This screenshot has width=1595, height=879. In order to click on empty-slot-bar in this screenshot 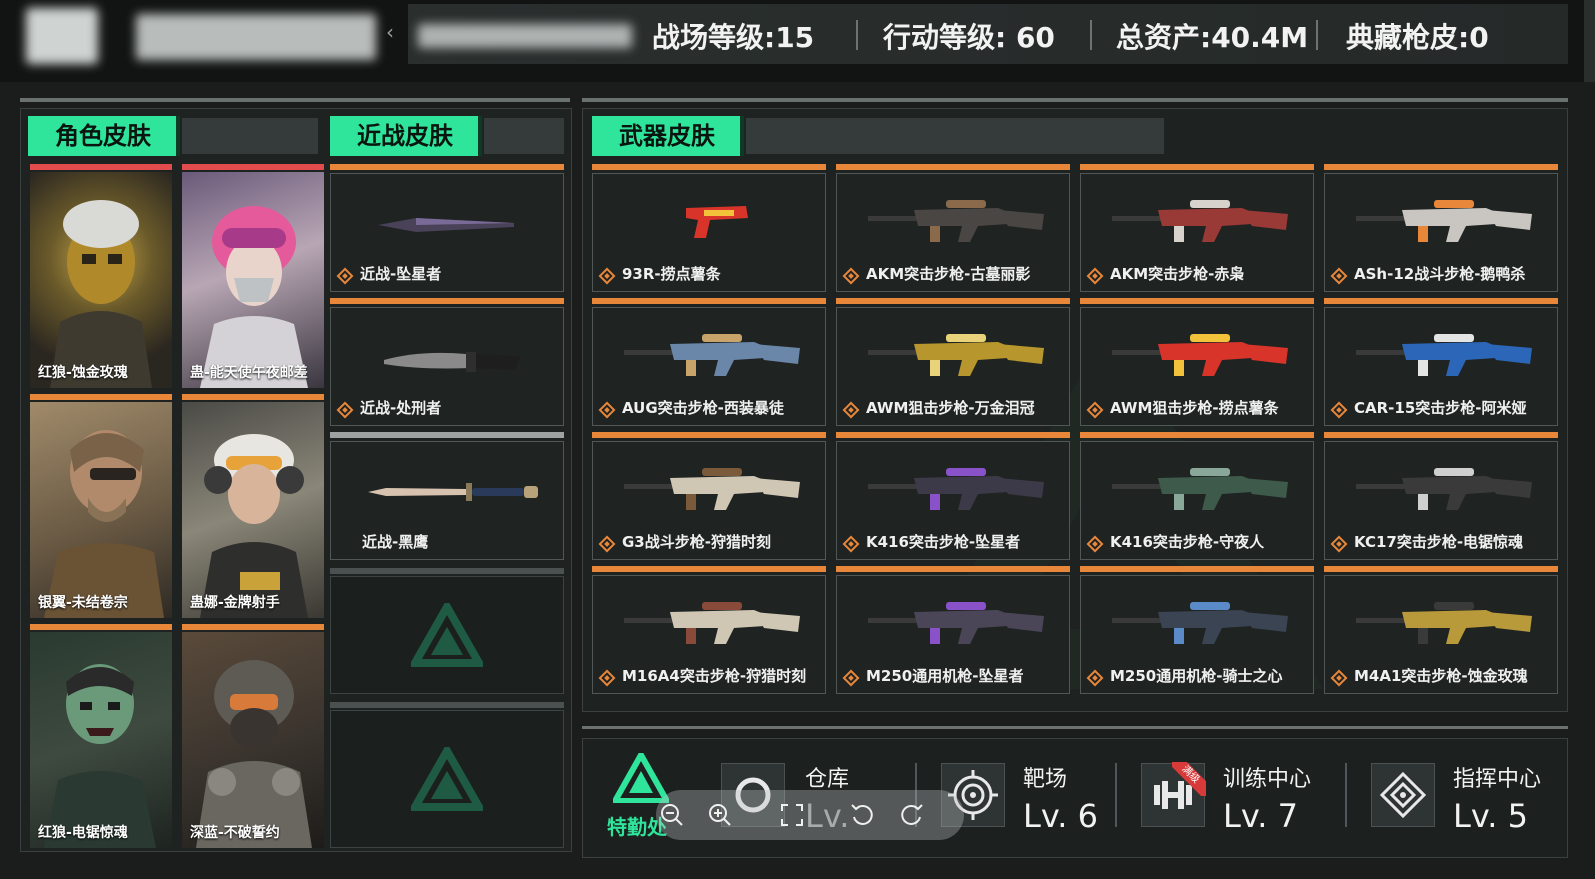, I will do `click(447, 705)`.